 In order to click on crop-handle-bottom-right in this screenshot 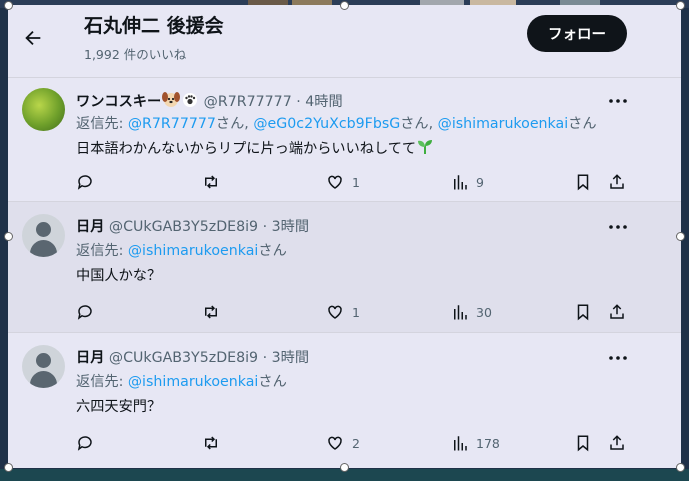, I will do `click(680, 467)`.